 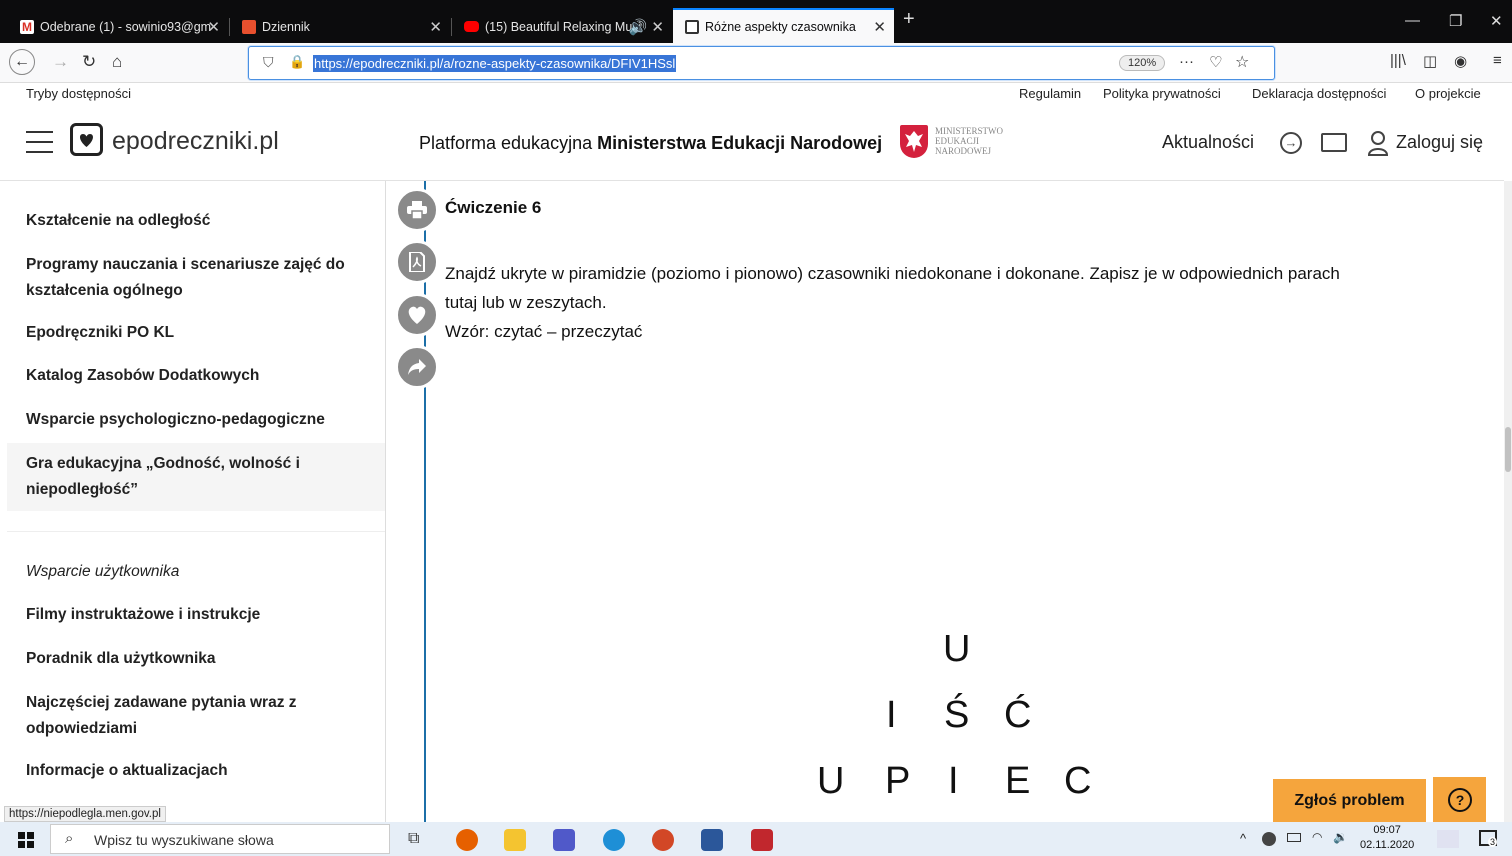 What do you see at coordinates (249, 26) in the screenshot?
I see `dziennik-icon` at bounding box center [249, 26].